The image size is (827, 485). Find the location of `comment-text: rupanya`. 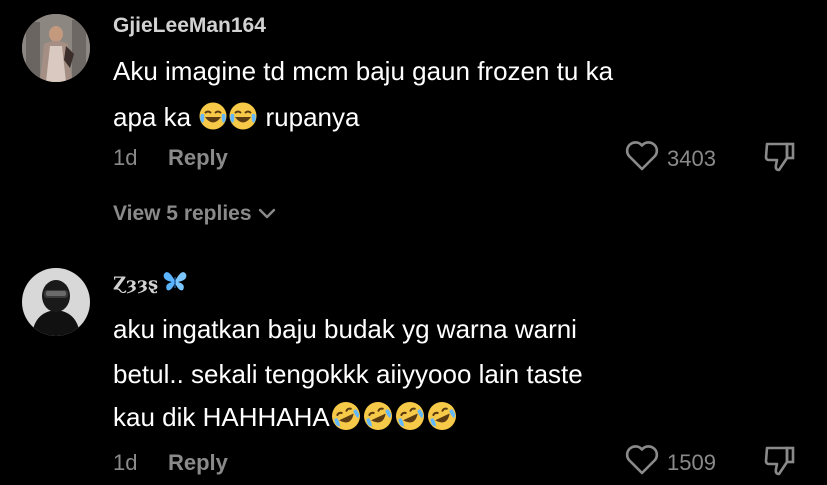

comment-text: rupanya is located at coordinates (309, 116).